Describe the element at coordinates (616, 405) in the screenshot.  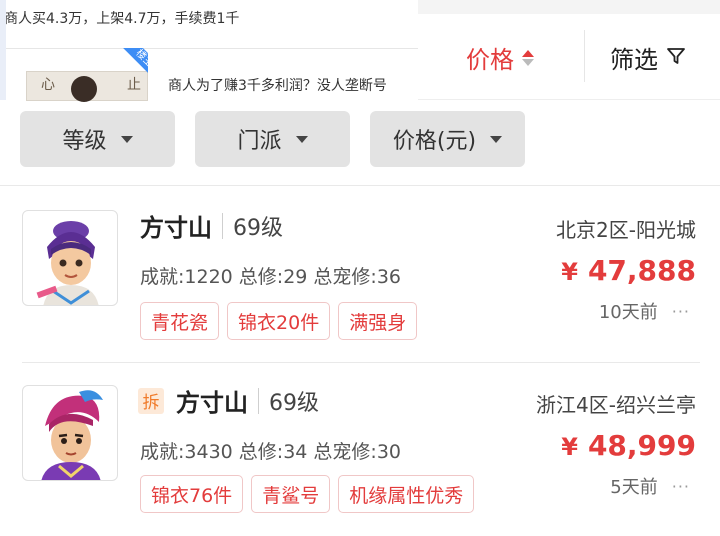
I see `server-name: 浙江4区-绍兴兰亭` at that location.